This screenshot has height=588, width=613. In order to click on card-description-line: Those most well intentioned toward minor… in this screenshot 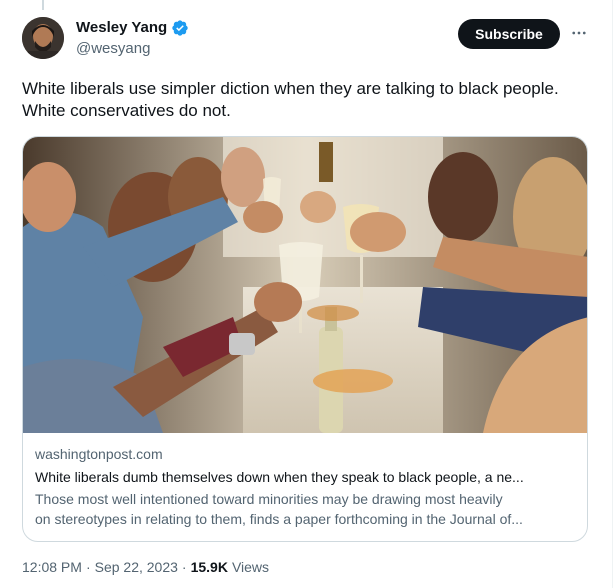, I will do `click(269, 499)`.